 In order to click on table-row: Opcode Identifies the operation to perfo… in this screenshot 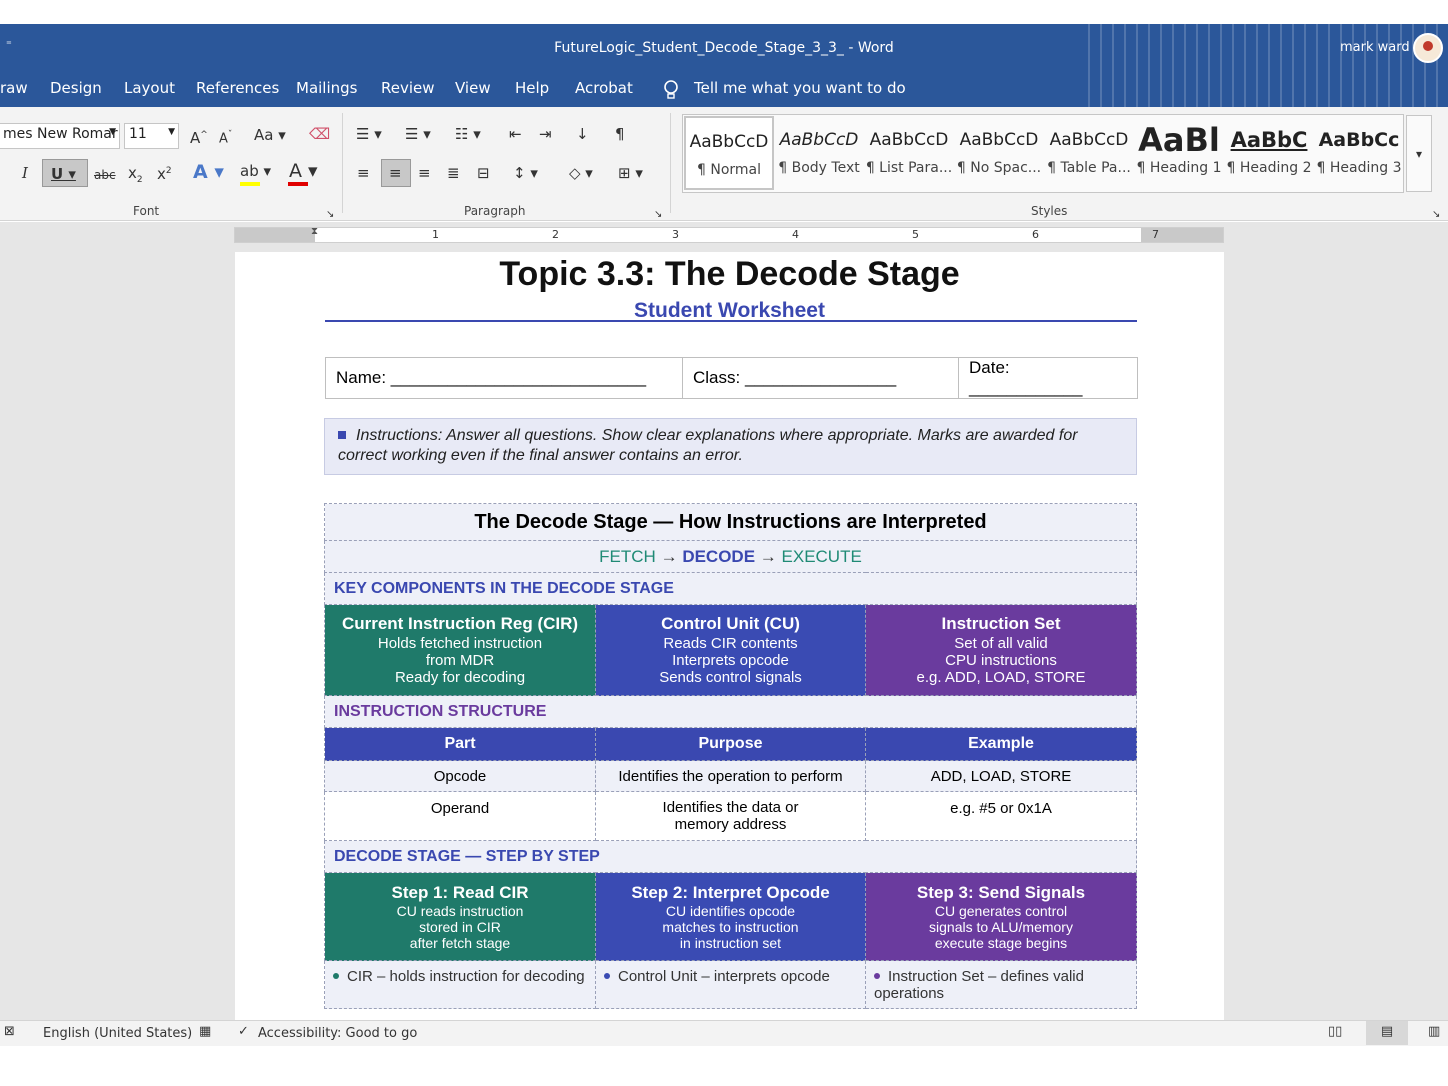, I will do `click(730, 776)`.